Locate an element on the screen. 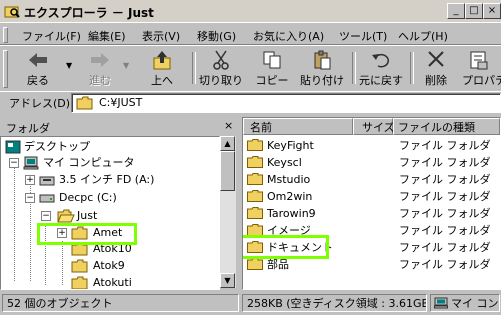  forward-dropdown-icon: ▼ is located at coordinates (126, 65).